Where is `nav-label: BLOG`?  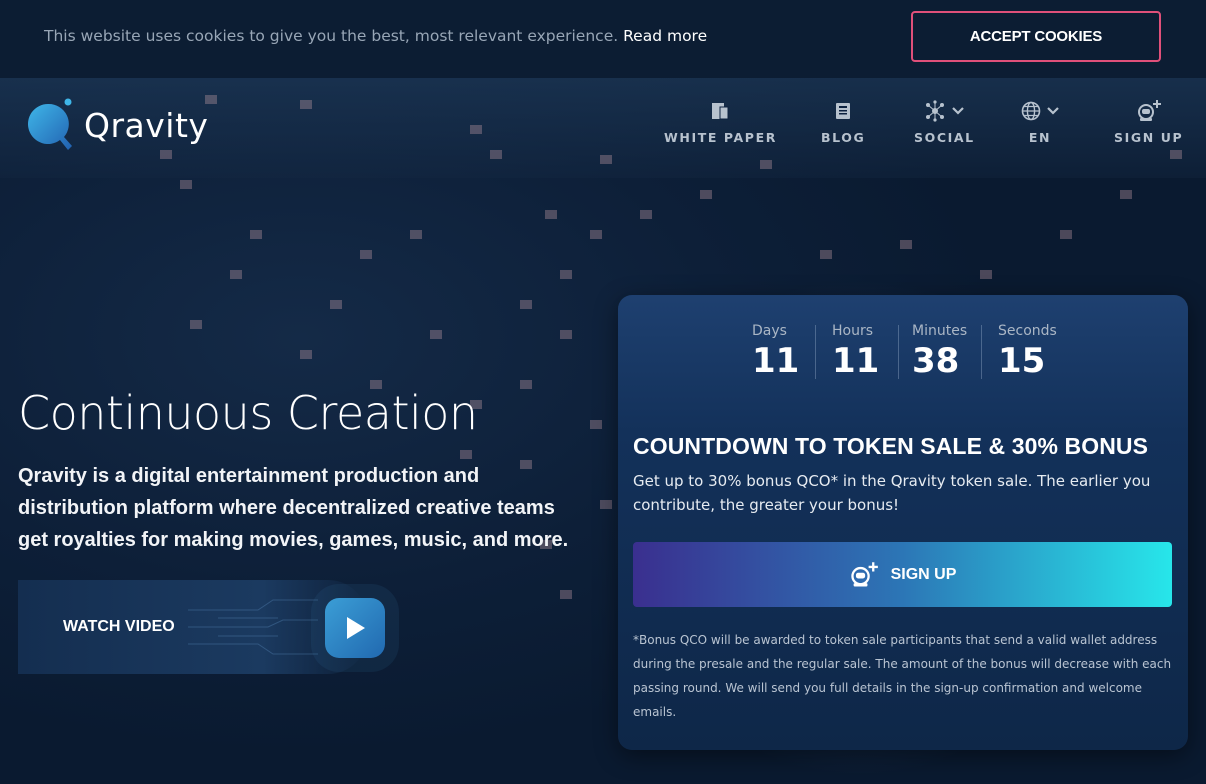
nav-label: BLOG is located at coordinates (843, 137).